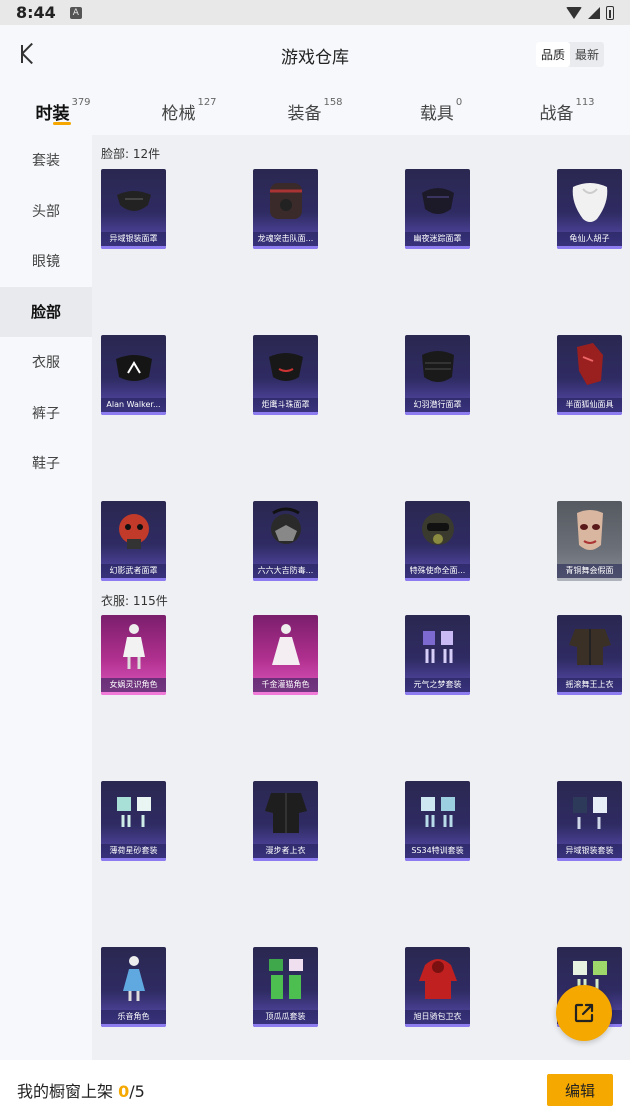  I want to click on sidebar-item-clothes: 衣服, so click(46, 362).